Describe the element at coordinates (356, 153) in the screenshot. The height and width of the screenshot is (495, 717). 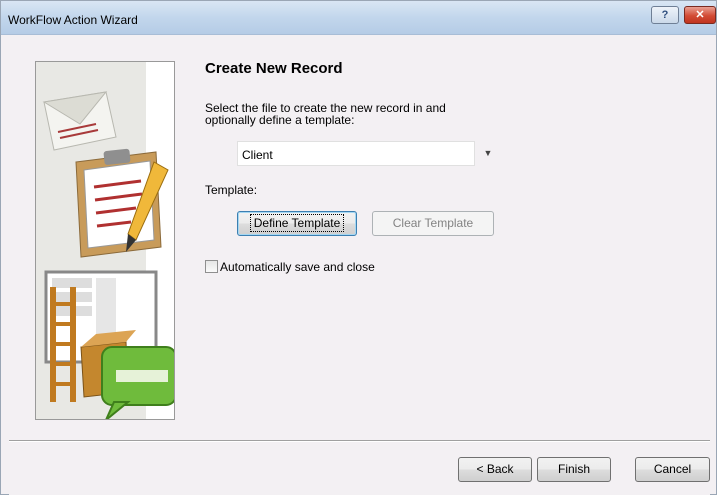
I see `file-combo-box: Client` at that location.